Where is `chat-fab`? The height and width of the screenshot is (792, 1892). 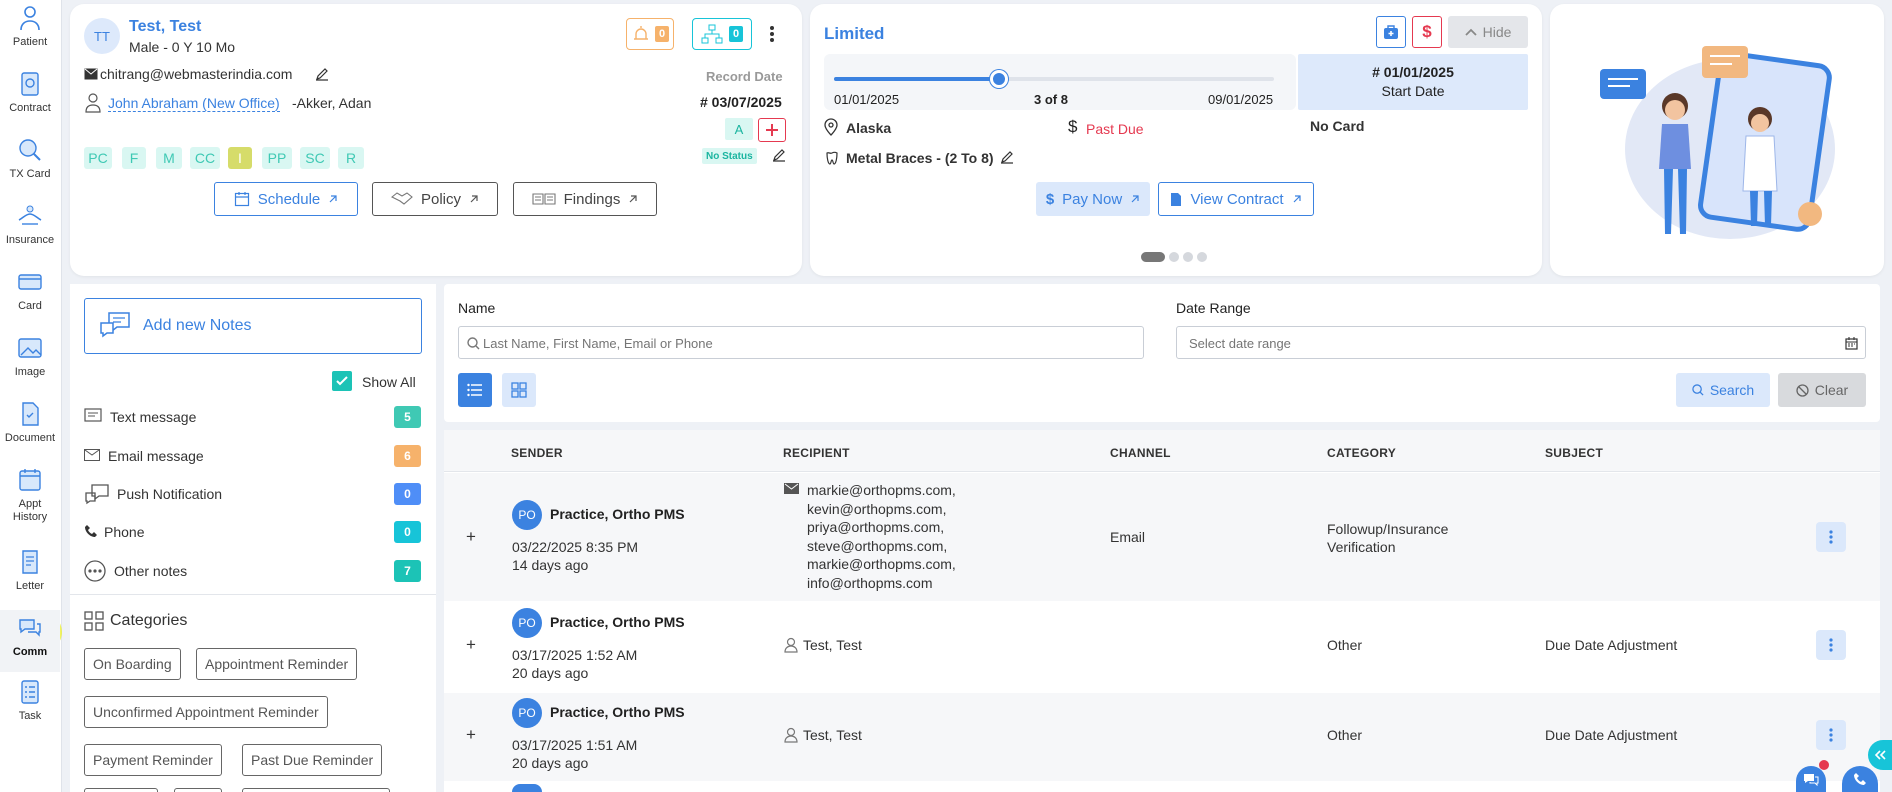
chat-fab is located at coordinates (1811, 779).